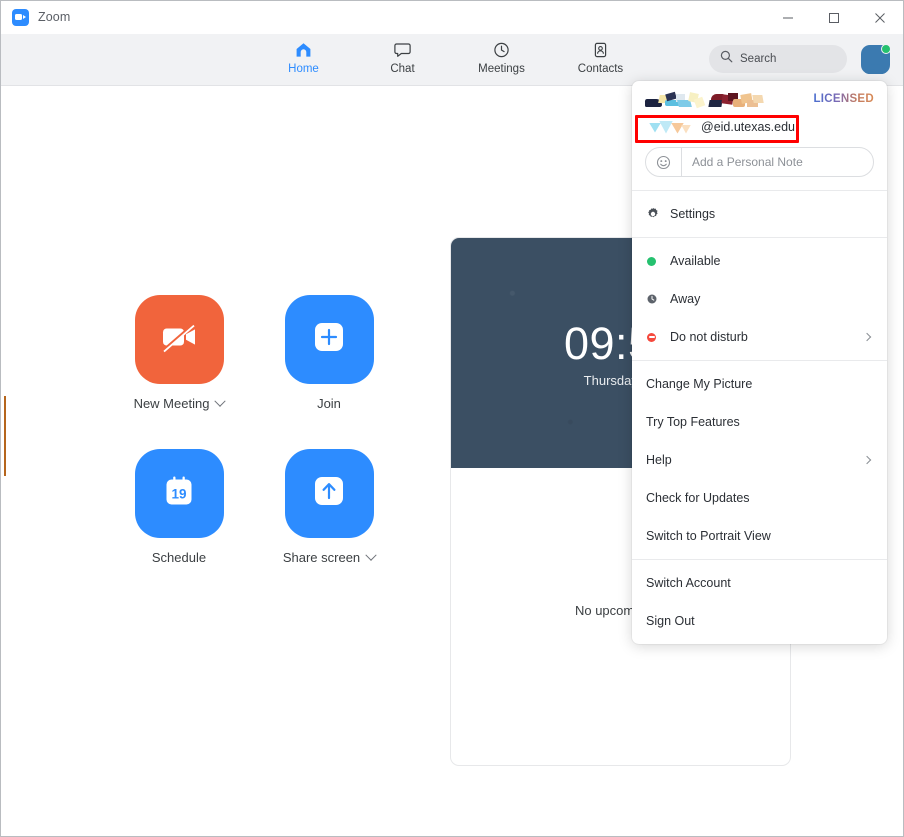  I want to click on share-screen-label: Share screen, so click(321, 557).